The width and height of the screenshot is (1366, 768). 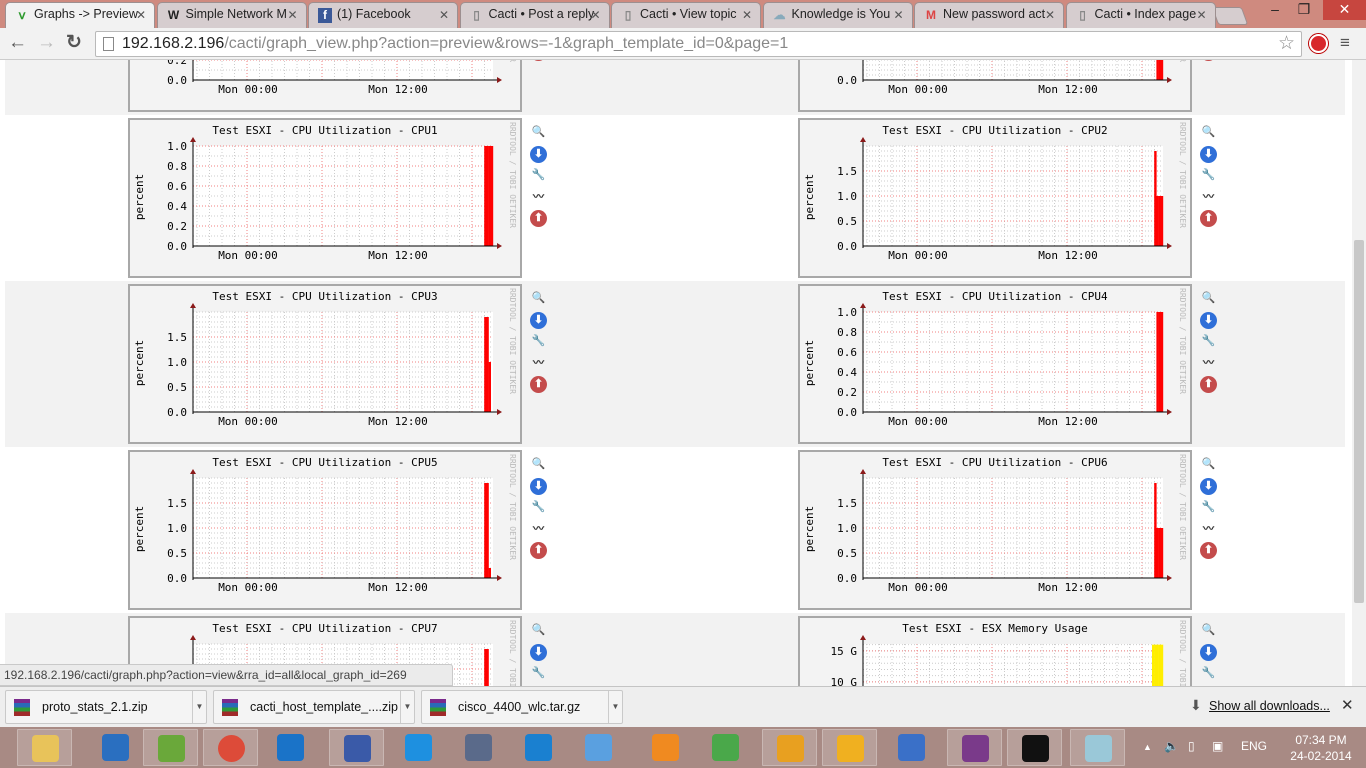 What do you see at coordinates (1286, 44) in the screenshot?
I see `bookmark-star-icon: ☆` at bounding box center [1286, 44].